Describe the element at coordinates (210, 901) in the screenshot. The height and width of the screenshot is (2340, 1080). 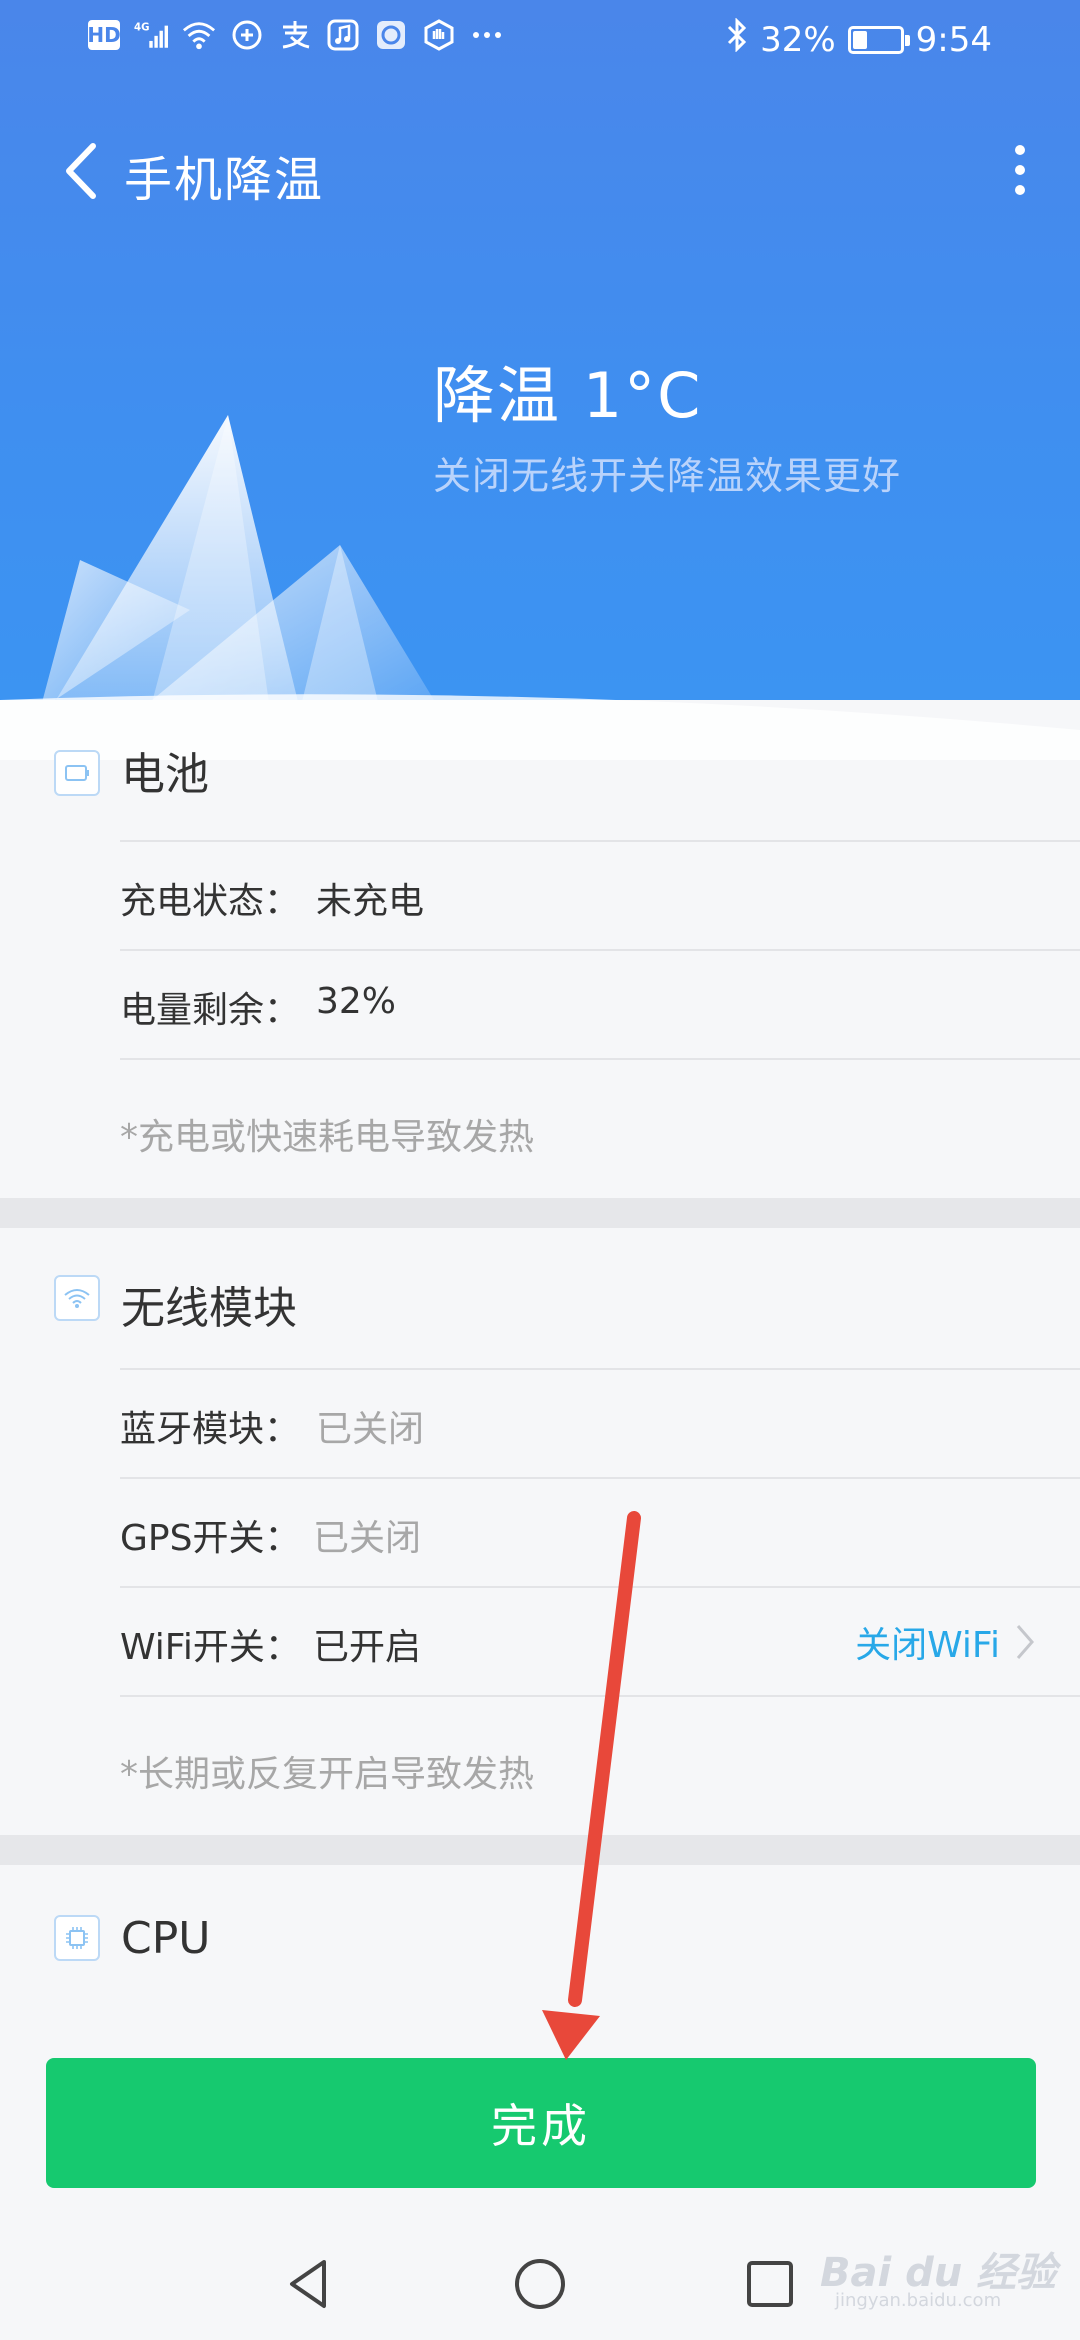
I see `charge-status-label: 充电状态：` at that location.